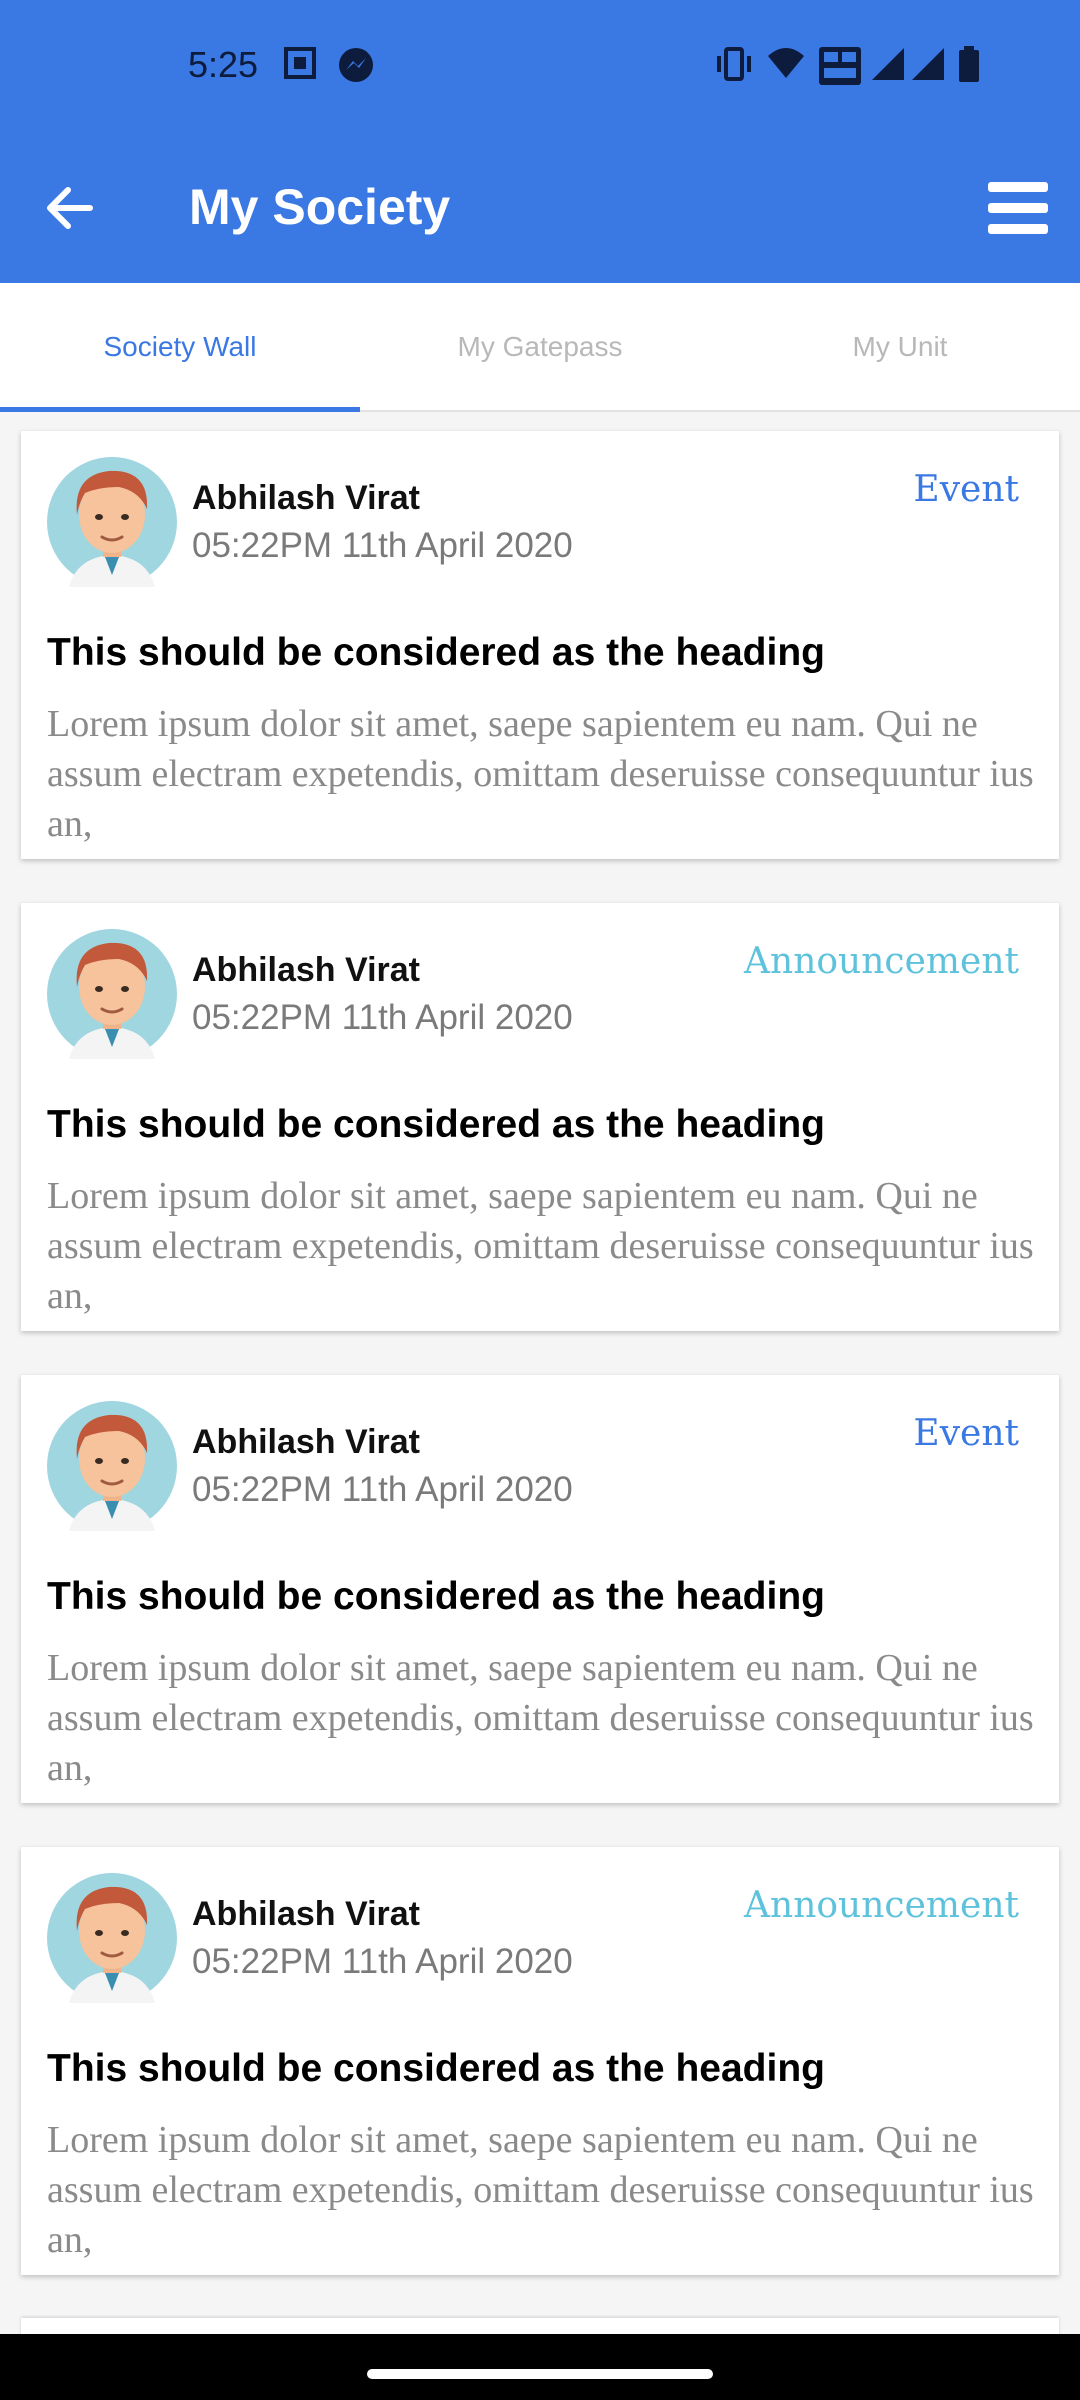 This screenshot has width=1080, height=2400. I want to click on vibrate-icon, so click(734, 64).